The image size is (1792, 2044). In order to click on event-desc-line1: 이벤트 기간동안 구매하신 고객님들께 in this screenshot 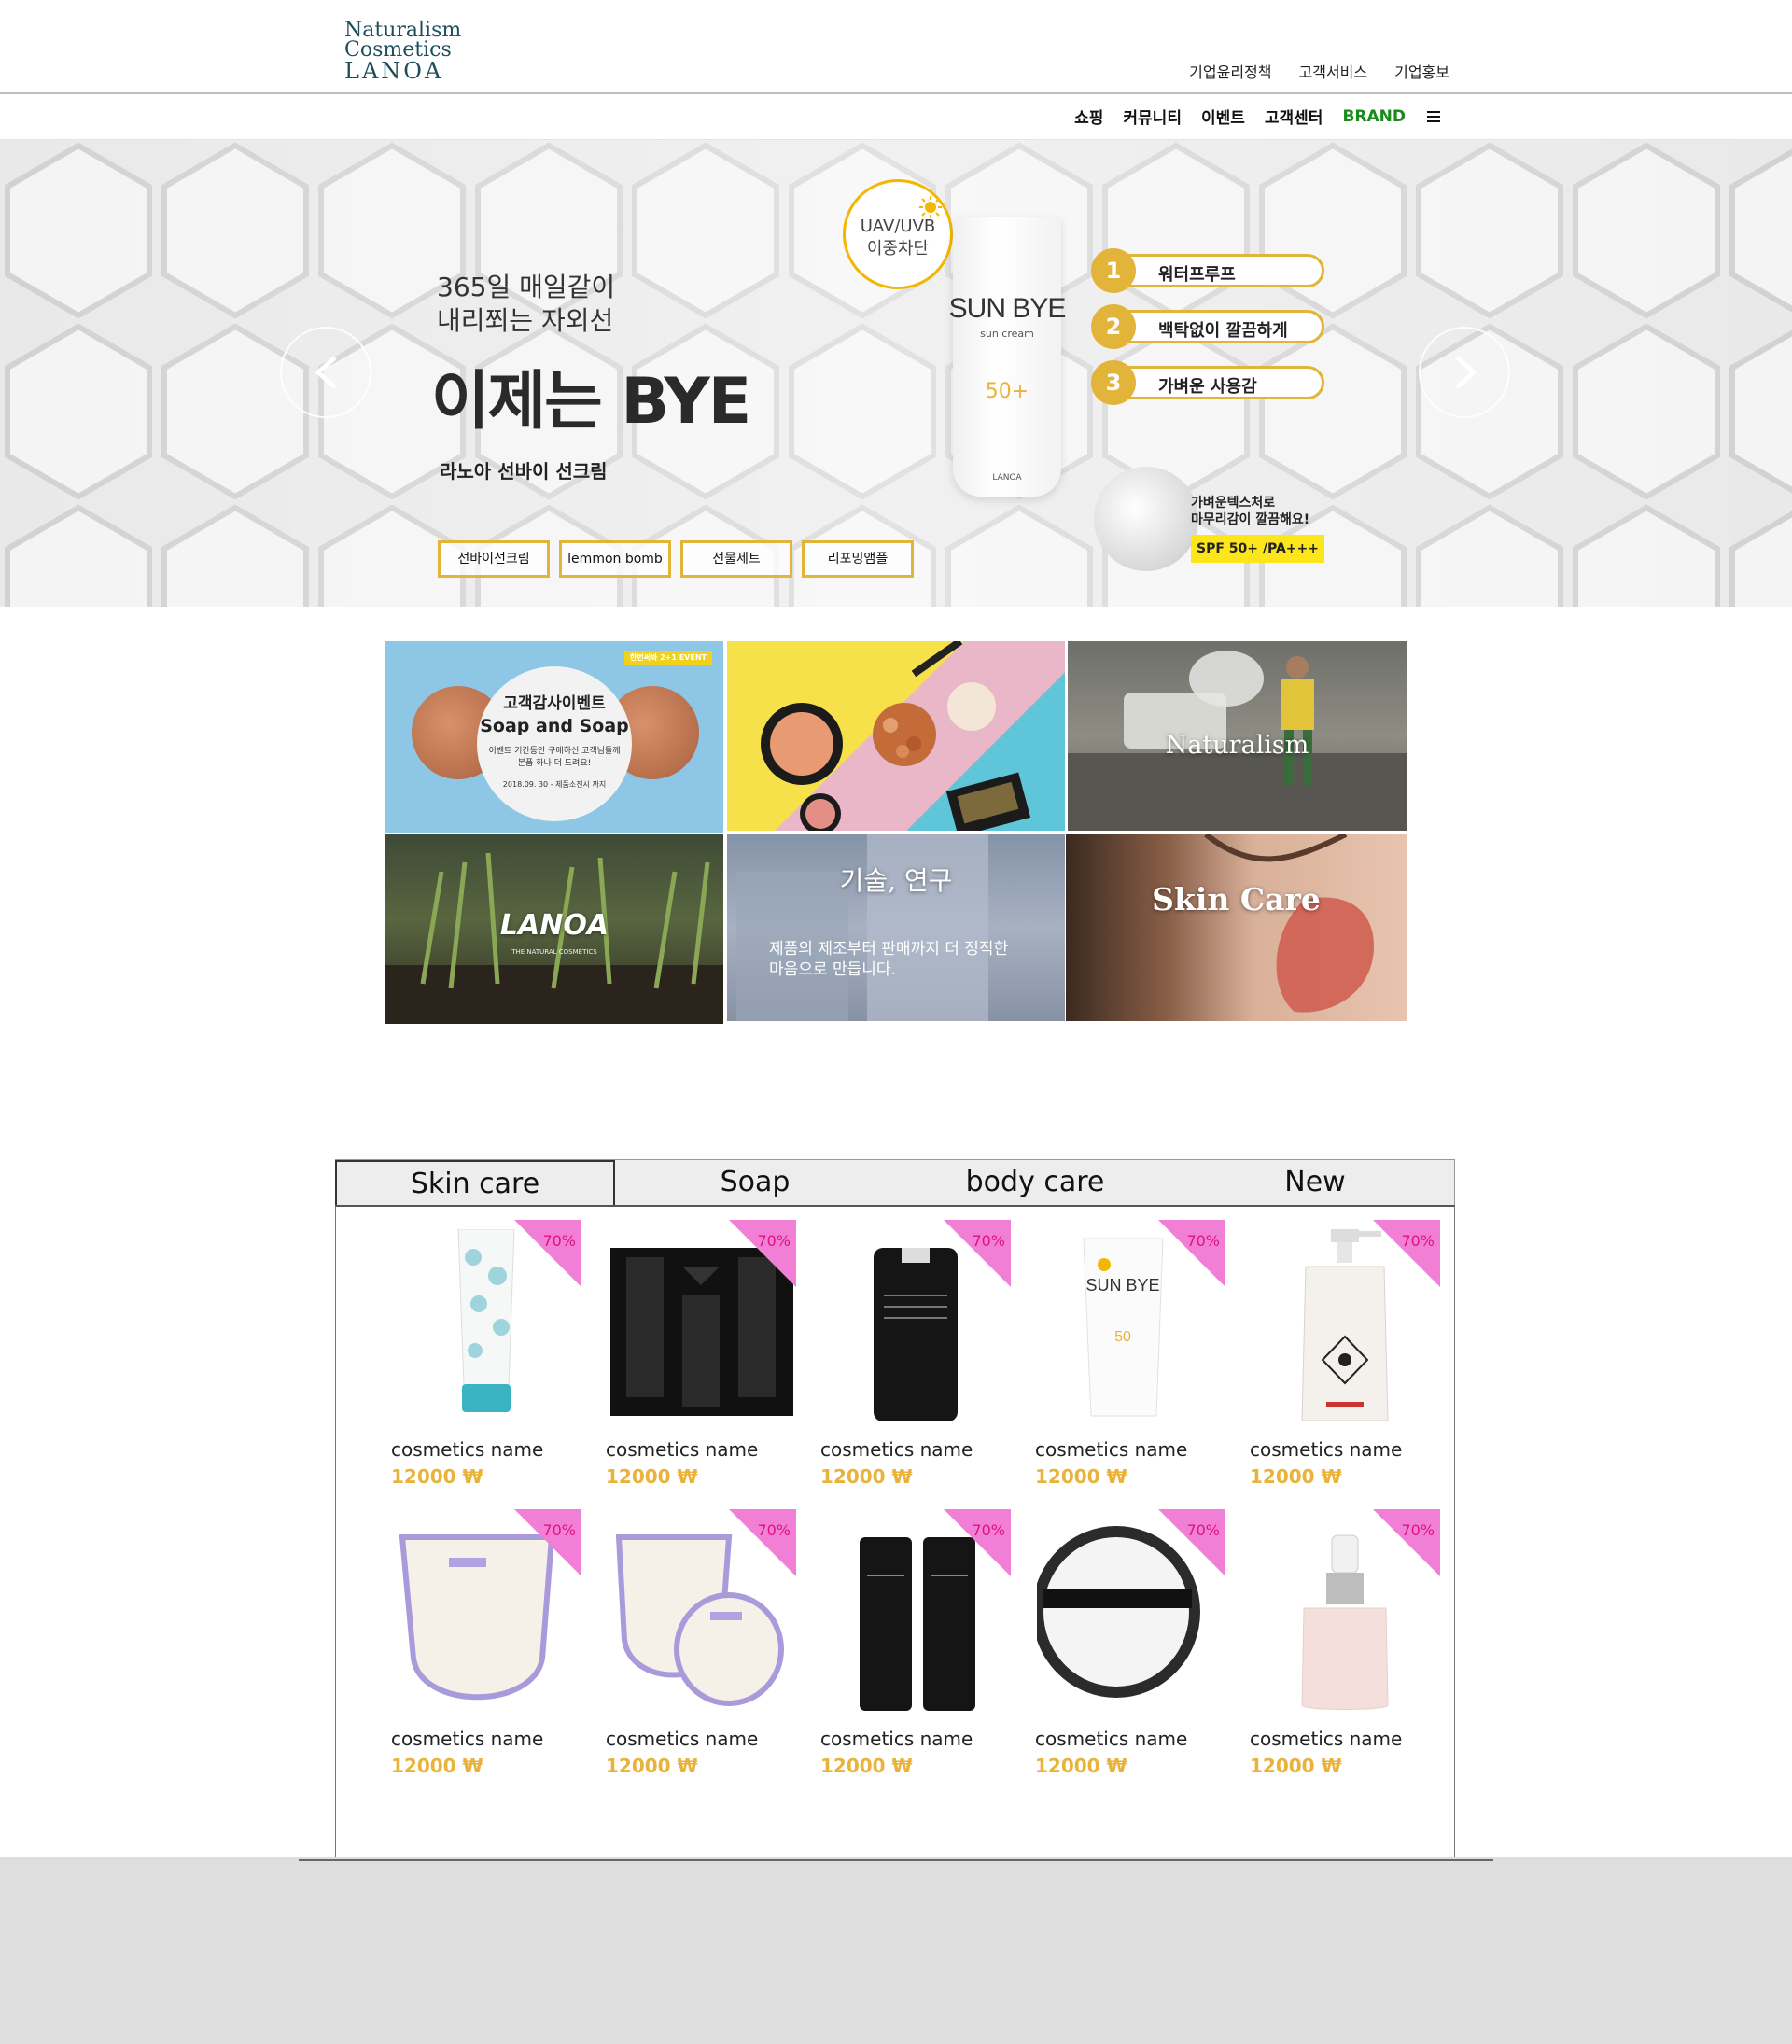, I will do `click(554, 751)`.